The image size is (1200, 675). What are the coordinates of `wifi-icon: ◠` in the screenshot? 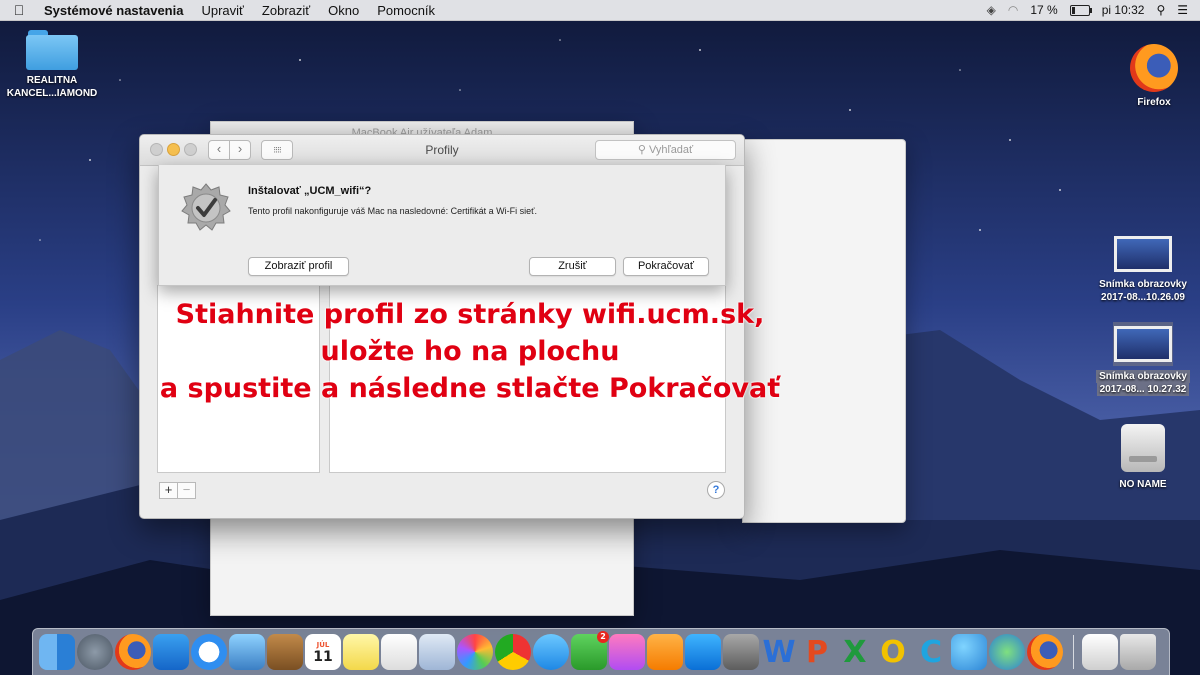 It's located at (1013, 10).